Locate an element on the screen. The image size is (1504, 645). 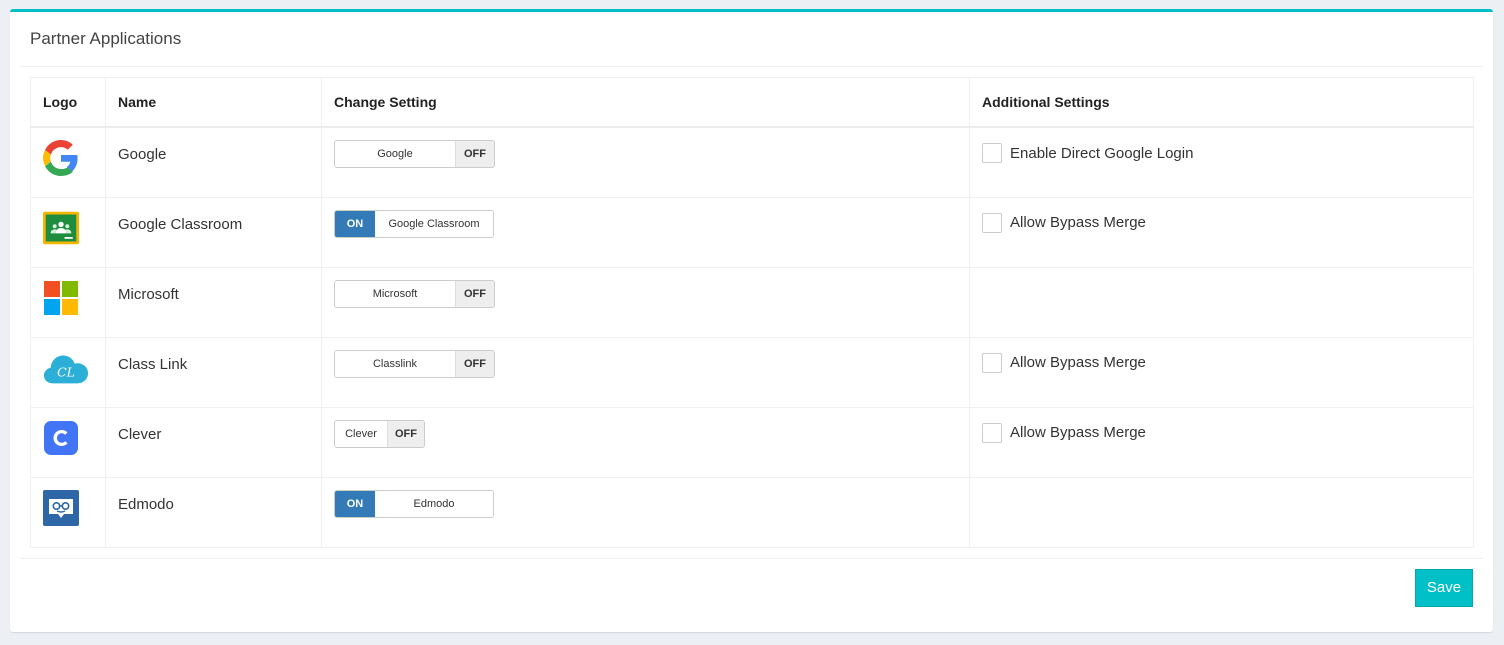
save-button: Save is located at coordinates (1444, 587).